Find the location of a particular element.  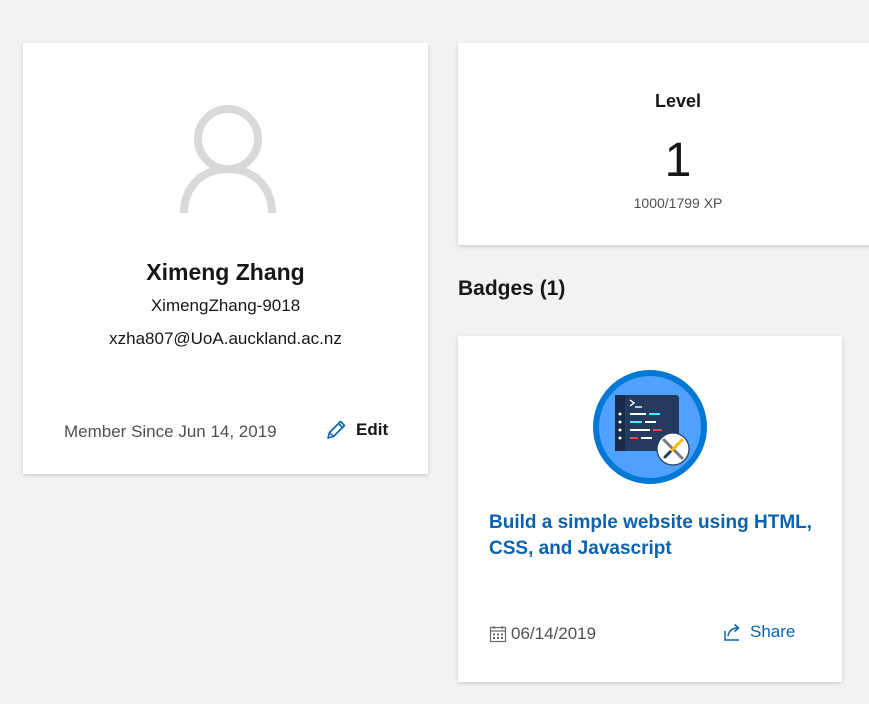

profile-username: XimengZhang-9018 is located at coordinates (225, 305).